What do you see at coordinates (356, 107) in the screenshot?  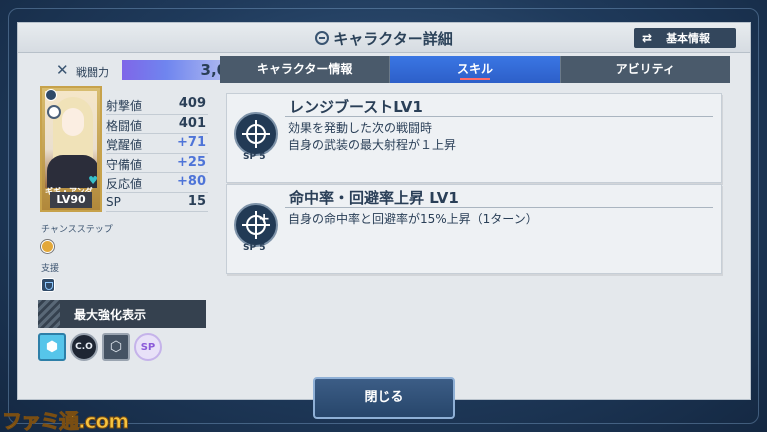 I see `skill-name: レンジブーストLV1` at bounding box center [356, 107].